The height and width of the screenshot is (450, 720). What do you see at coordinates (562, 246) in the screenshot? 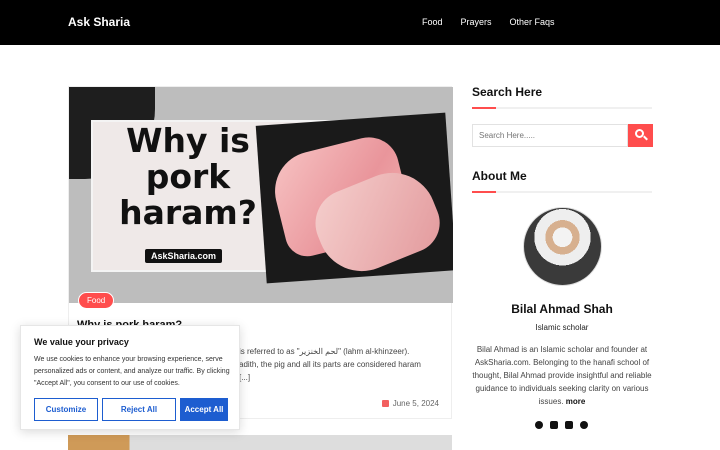
I see `author-avatar` at bounding box center [562, 246].